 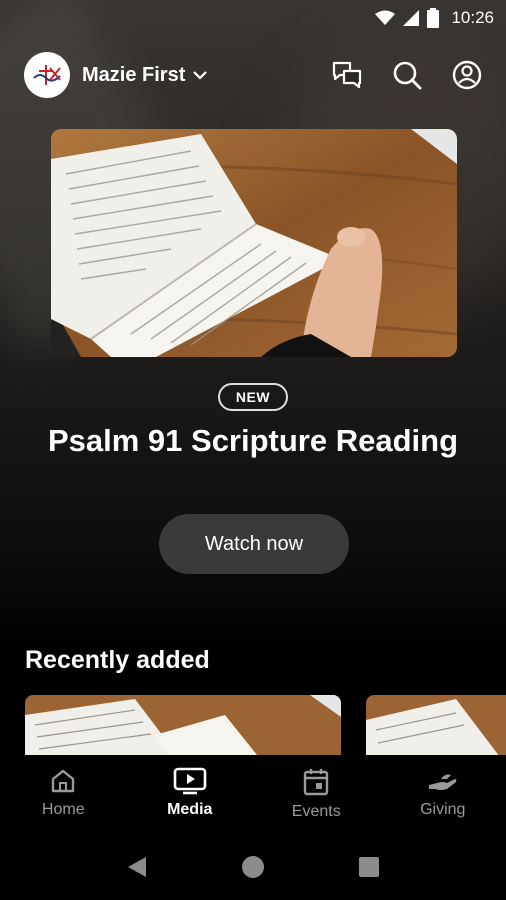 What do you see at coordinates (385, 17) in the screenshot?
I see `wifi-icon` at bounding box center [385, 17].